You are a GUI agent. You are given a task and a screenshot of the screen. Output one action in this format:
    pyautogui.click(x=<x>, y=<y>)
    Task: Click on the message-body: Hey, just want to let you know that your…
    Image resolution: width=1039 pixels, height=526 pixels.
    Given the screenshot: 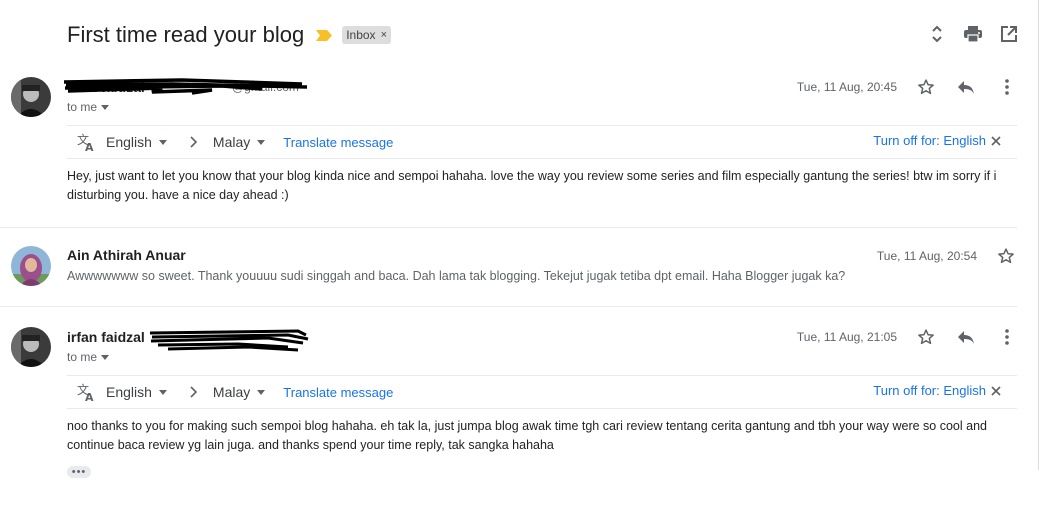 What is the action you would take?
    pyautogui.click(x=532, y=185)
    